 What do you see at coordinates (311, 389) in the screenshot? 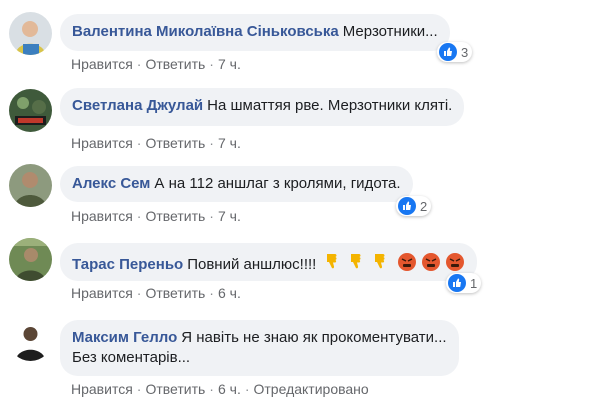
I see `edited-label: Отредактировано` at bounding box center [311, 389].